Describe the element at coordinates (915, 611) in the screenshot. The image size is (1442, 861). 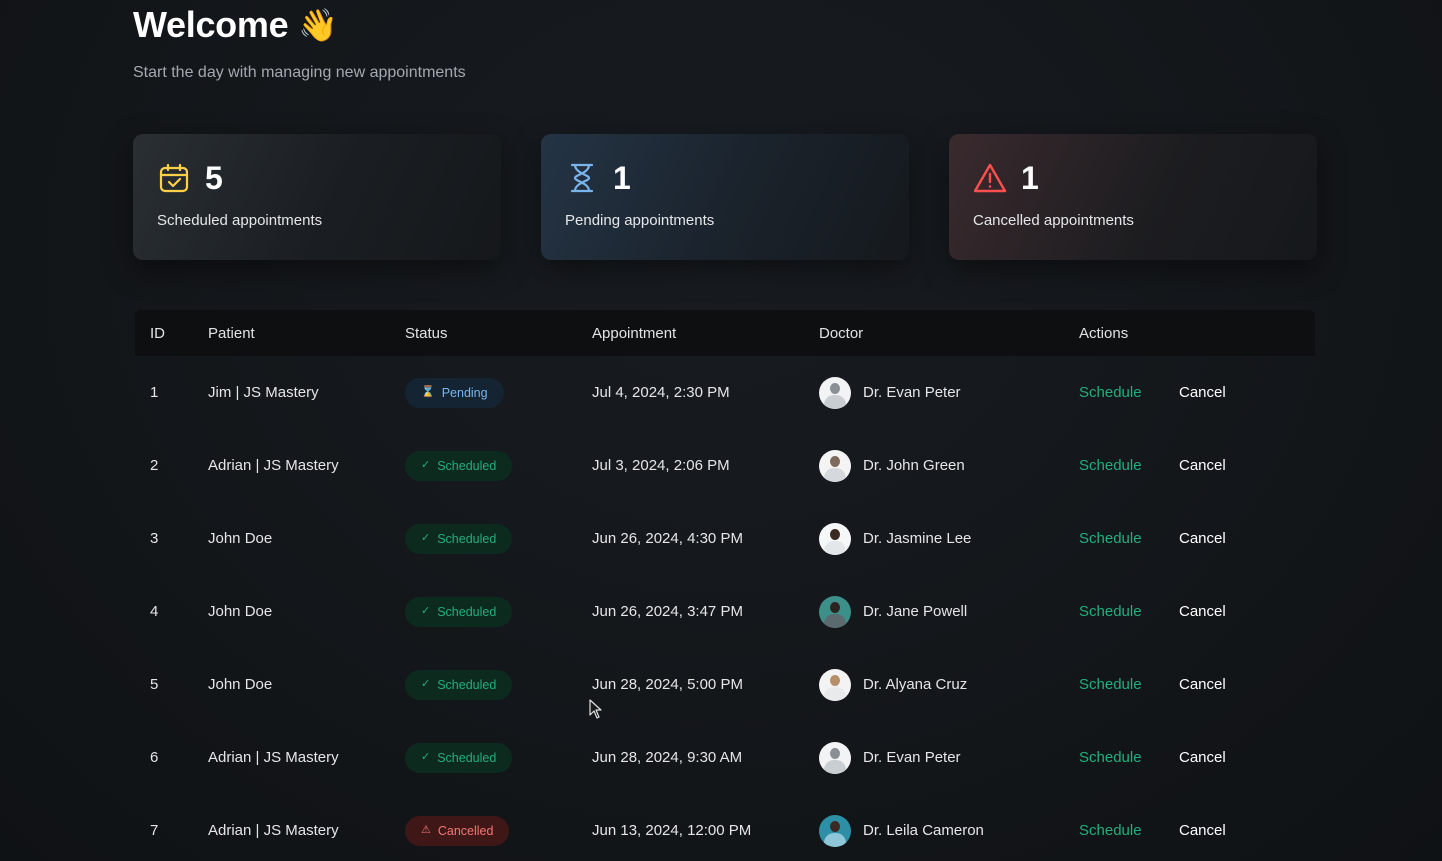
I see `doctor-name: Dr. Jane Powell` at that location.